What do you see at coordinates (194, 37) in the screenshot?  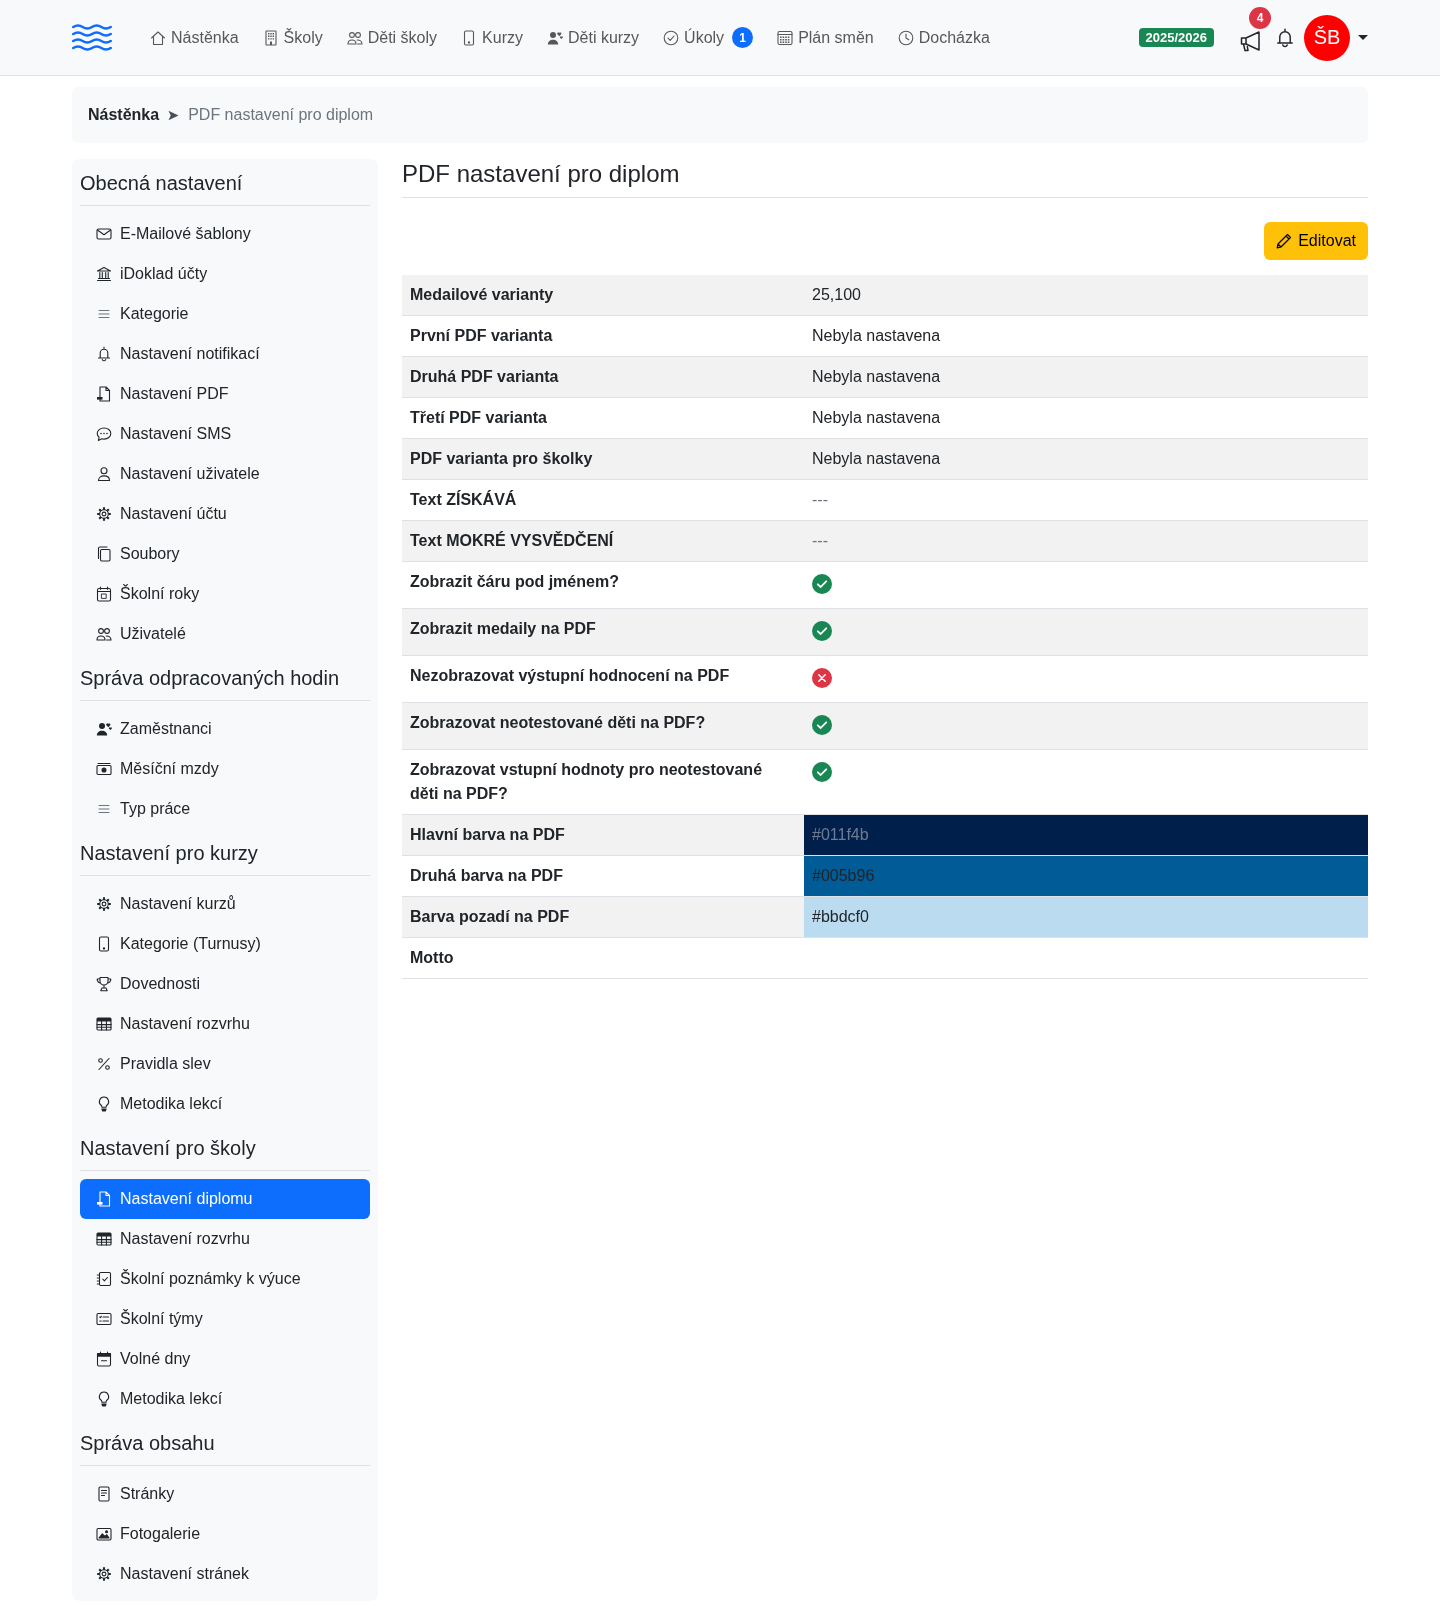 I see `nav-link: Nástěnka` at bounding box center [194, 37].